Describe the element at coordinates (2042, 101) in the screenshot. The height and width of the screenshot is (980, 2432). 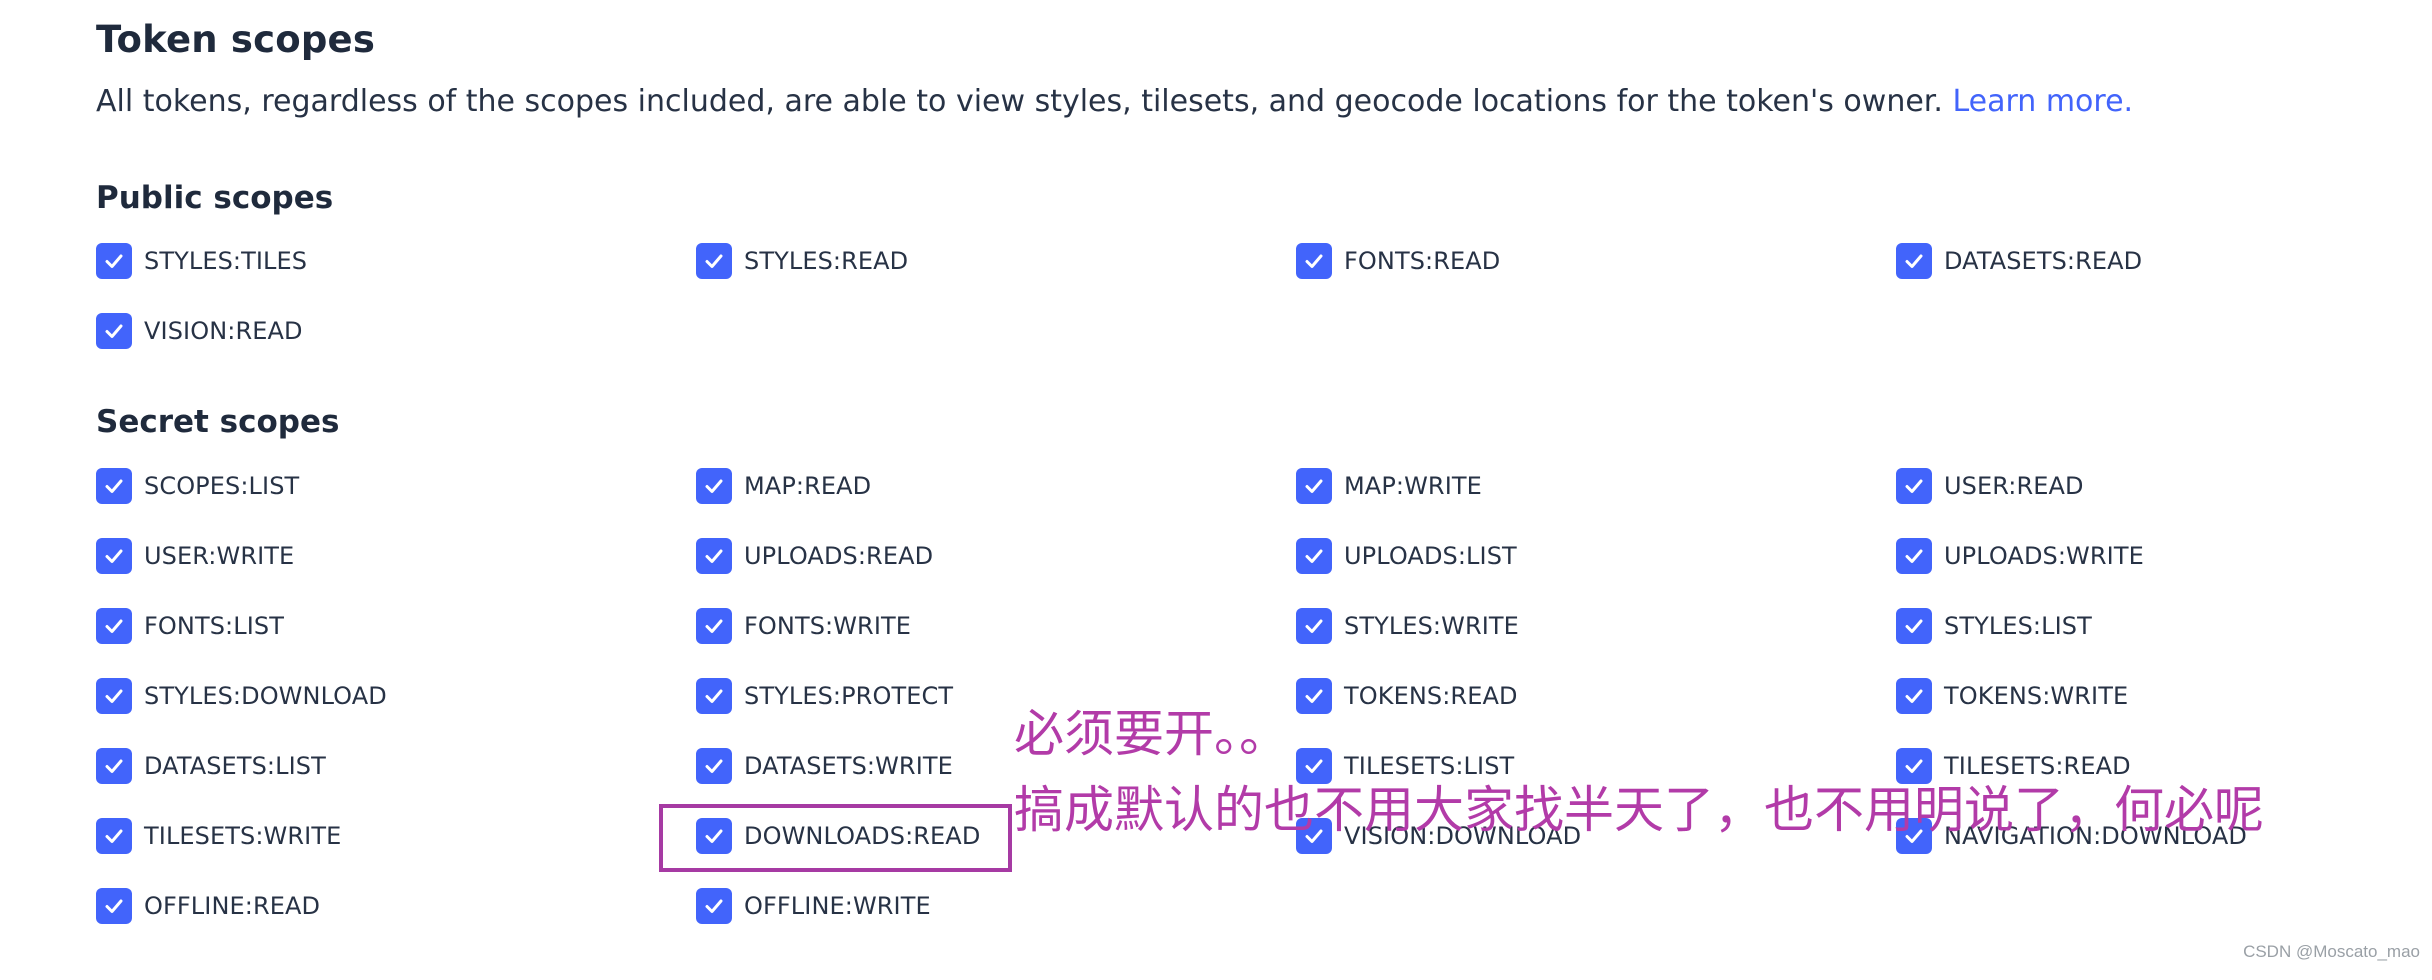
I see `learn-more-link: Learn more.` at that location.